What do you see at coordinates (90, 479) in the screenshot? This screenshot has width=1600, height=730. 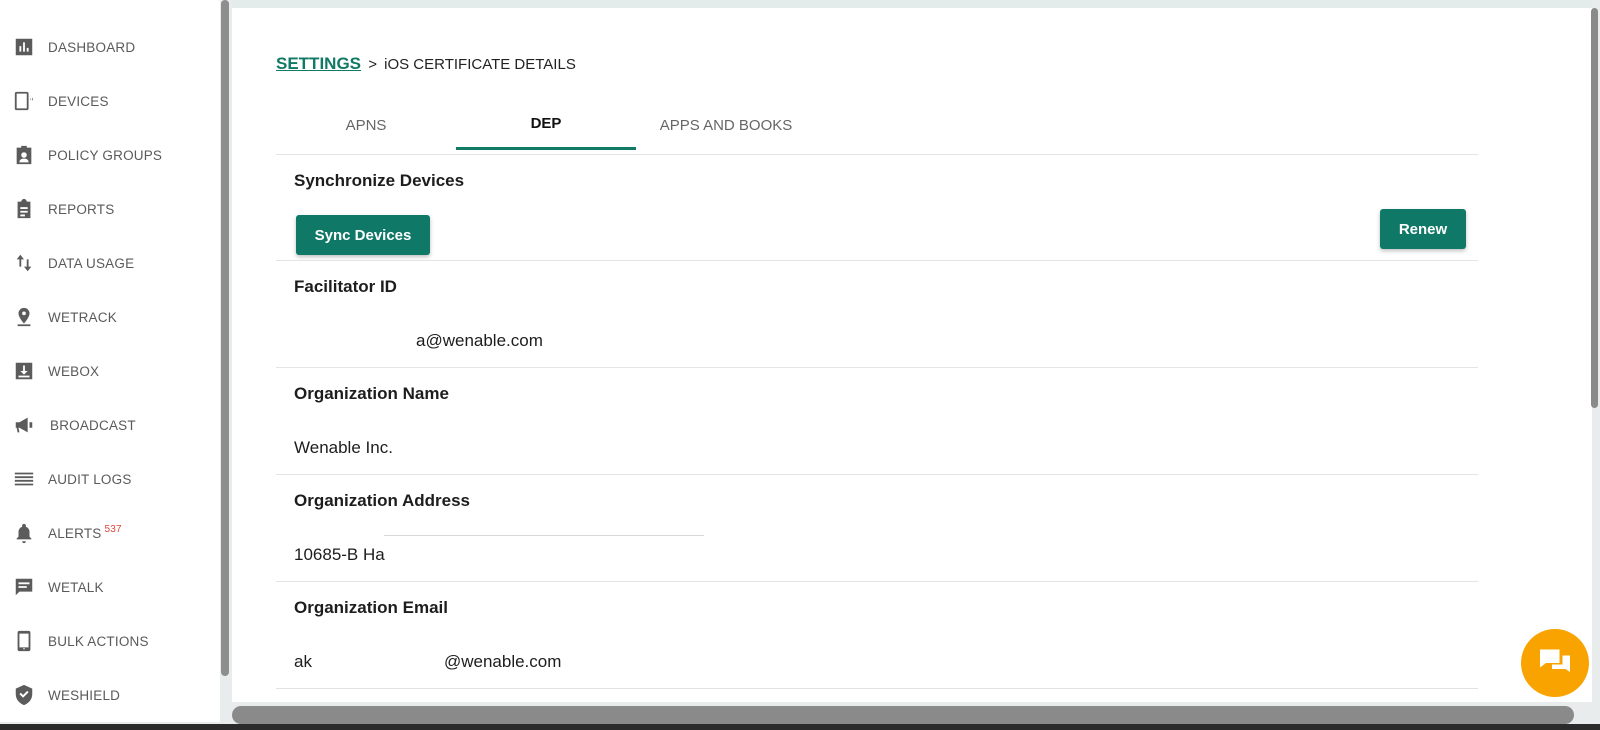 I see `sidebar-item-label: AUDIT LOGS` at bounding box center [90, 479].